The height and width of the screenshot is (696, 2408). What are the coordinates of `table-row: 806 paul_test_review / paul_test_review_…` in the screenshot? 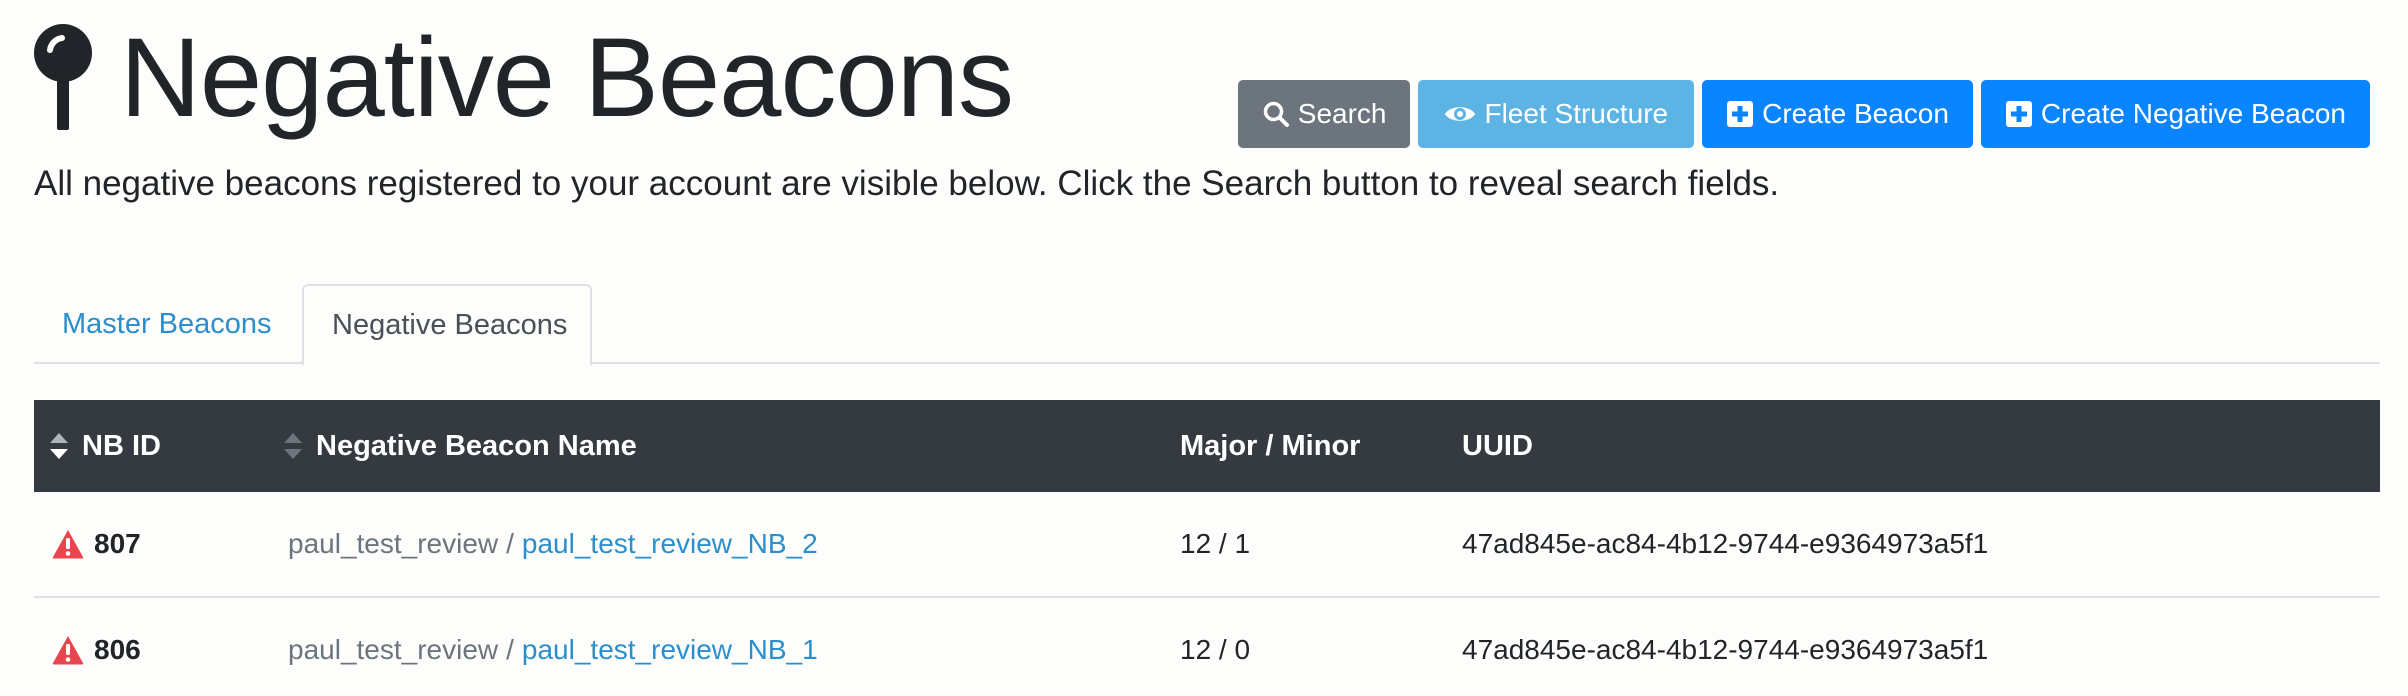 It's located at (1207, 647).